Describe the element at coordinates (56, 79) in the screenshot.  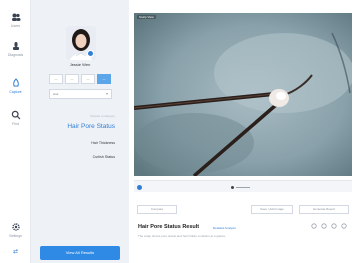
I see `segment-1: —` at that location.